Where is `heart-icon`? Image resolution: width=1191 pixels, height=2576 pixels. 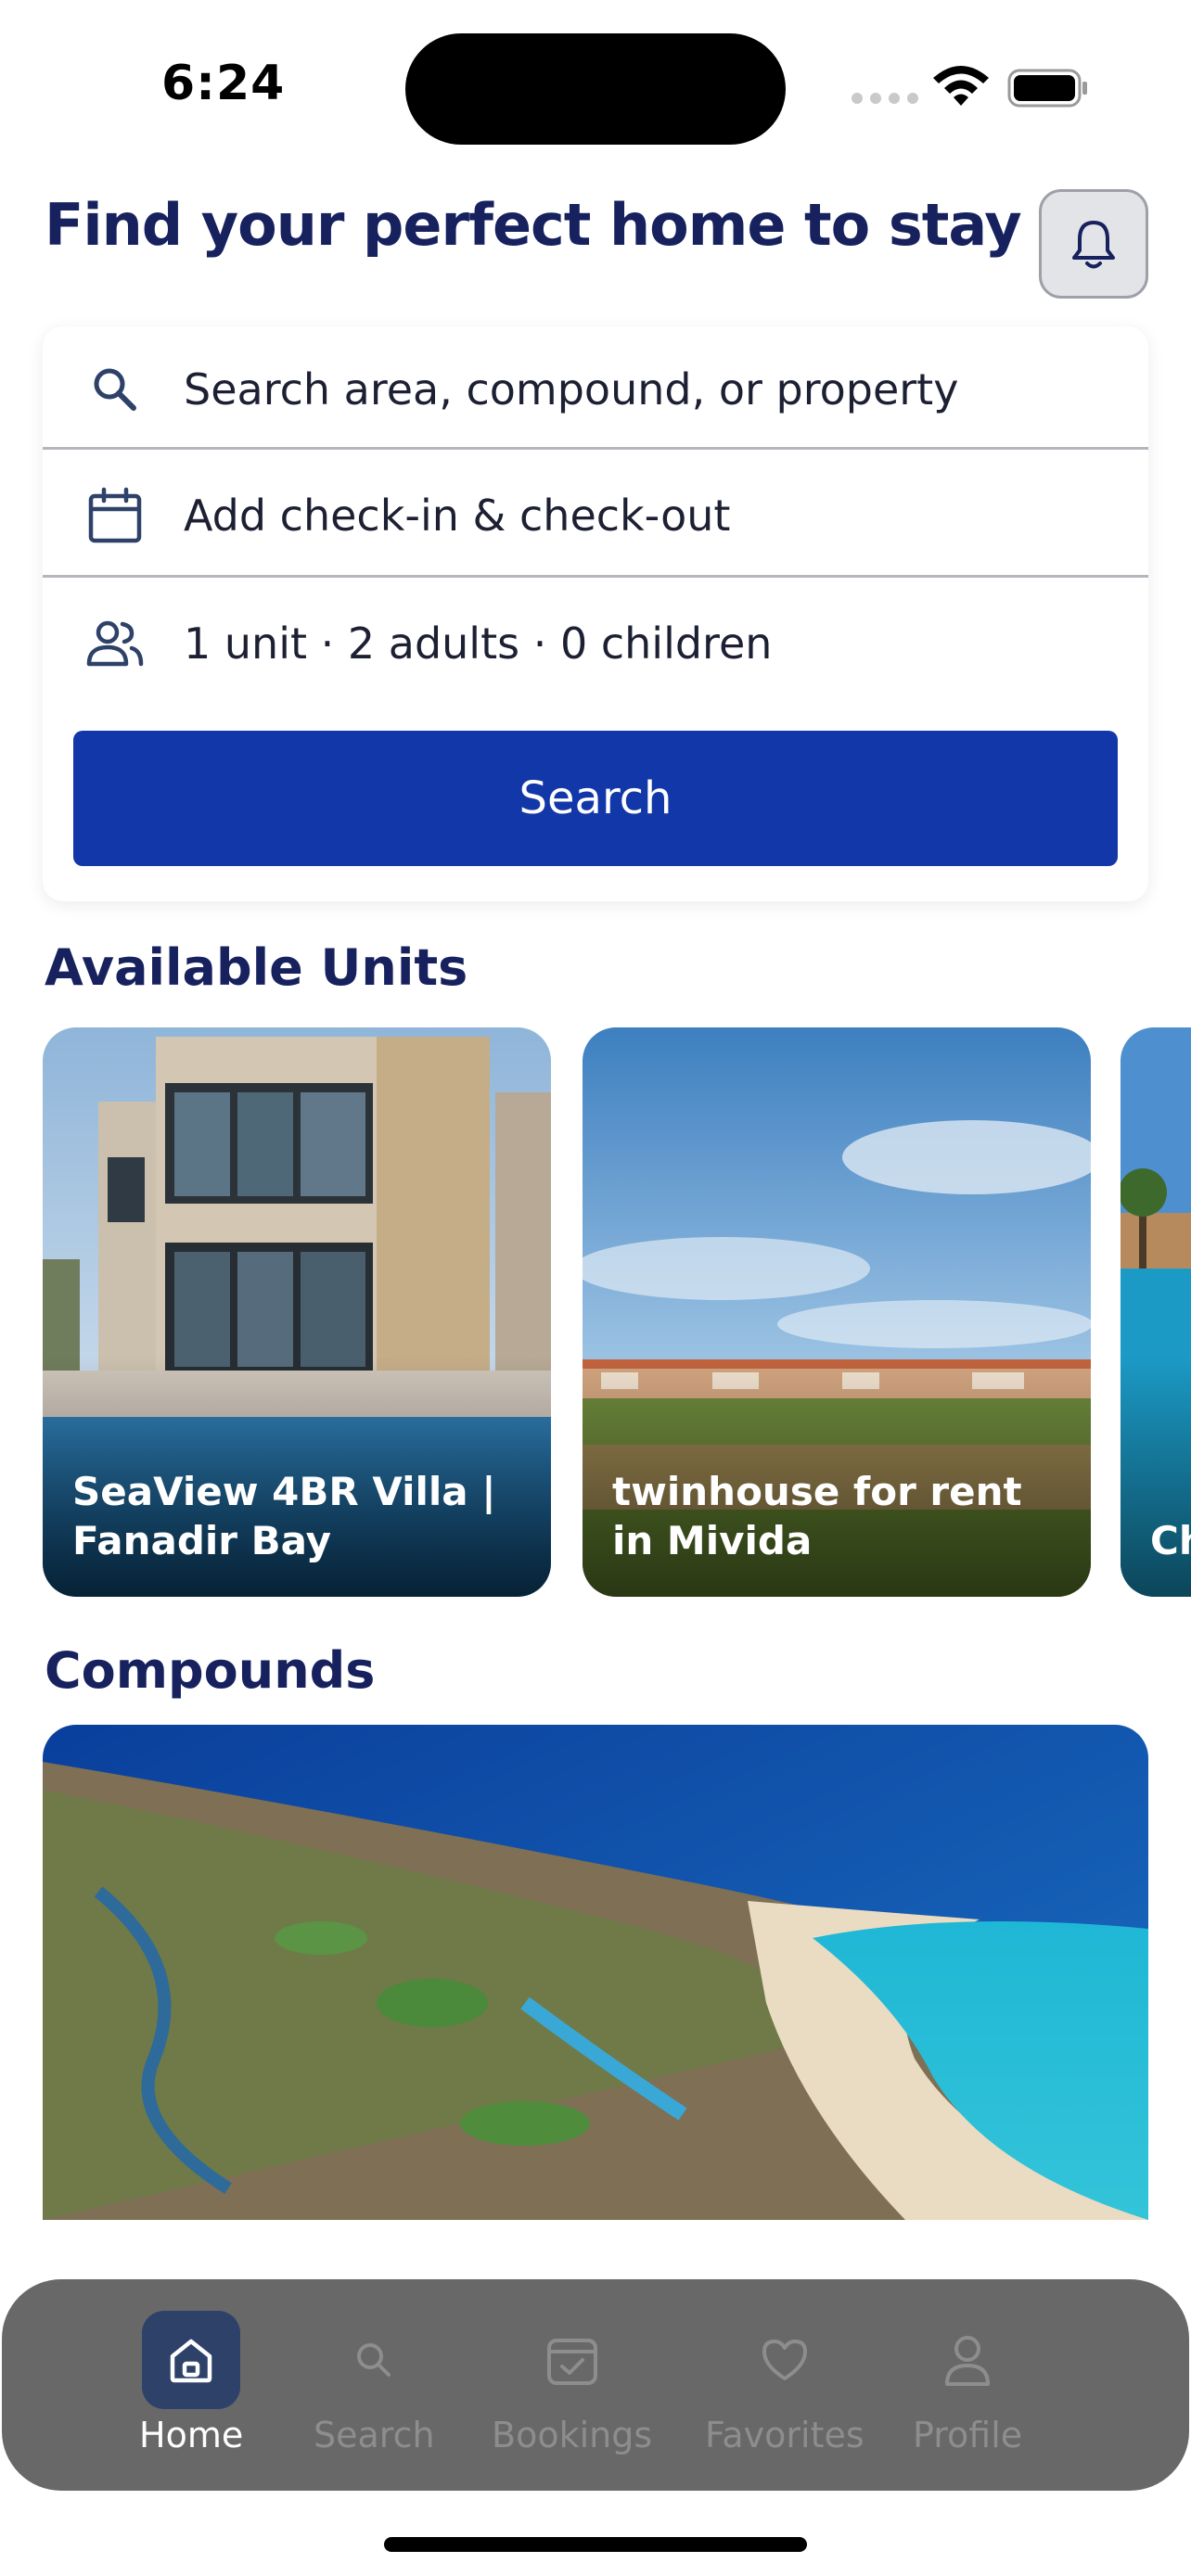 heart-icon is located at coordinates (785, 2360).